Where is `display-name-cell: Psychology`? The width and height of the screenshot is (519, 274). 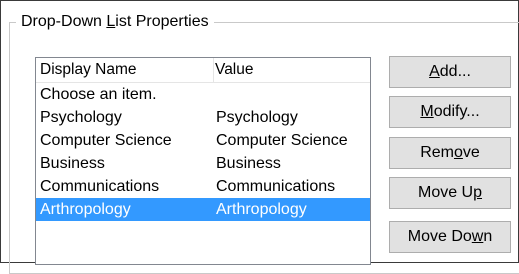
display-name-cell: Psychology is located at coordinates (81, 117).